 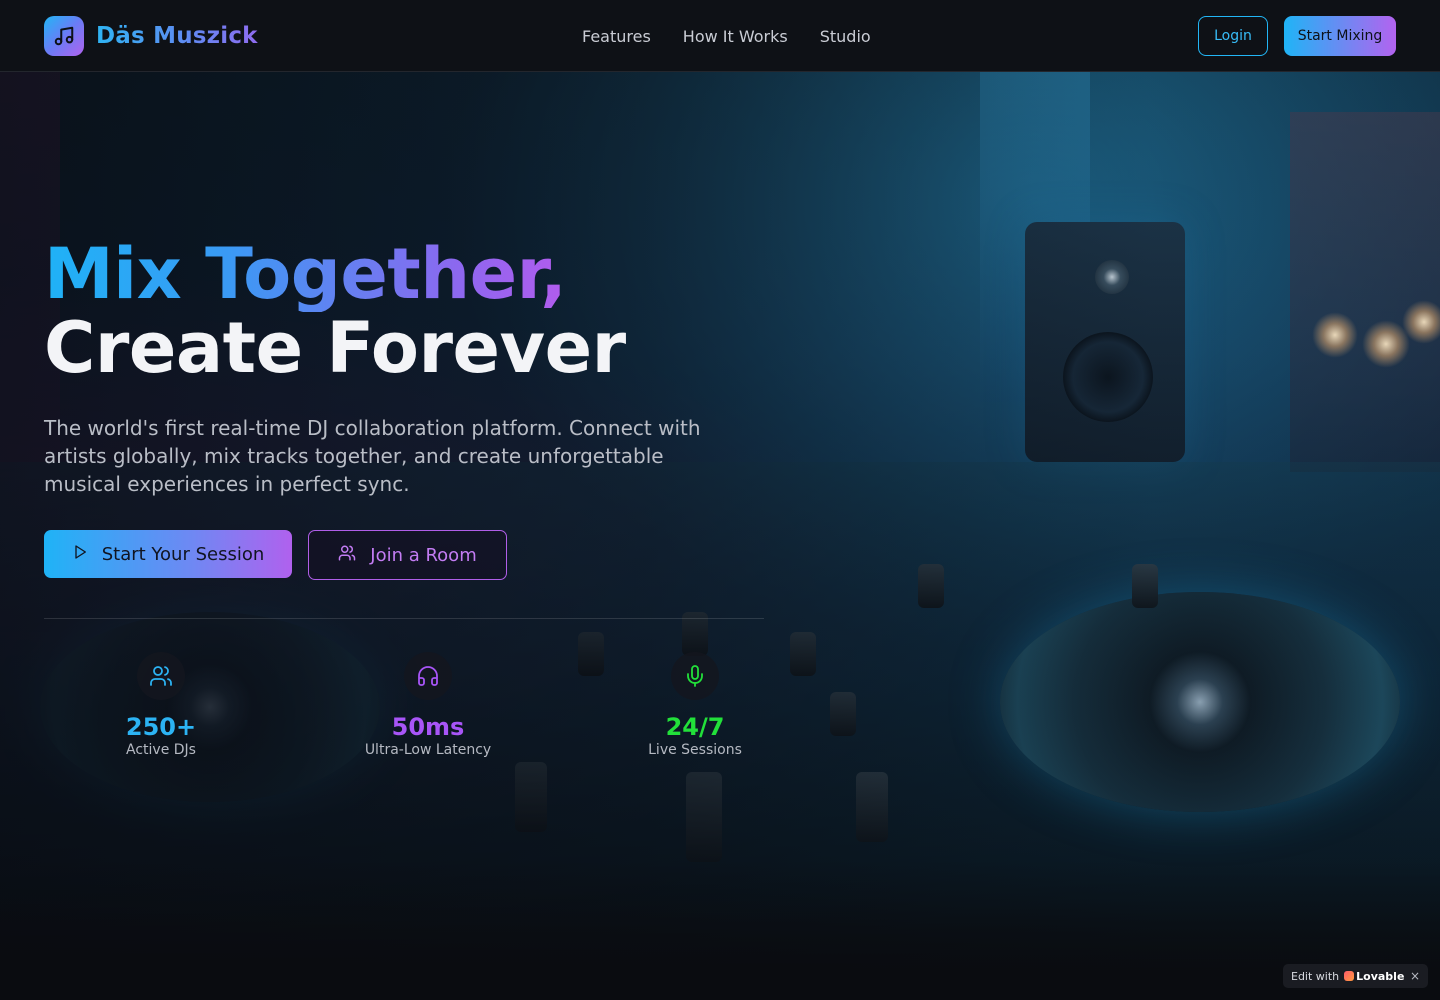 What do you see at coordinates (616, 36) in the screenshot?
I see `nav-link-features: Features` at bounding box center [616, 36].